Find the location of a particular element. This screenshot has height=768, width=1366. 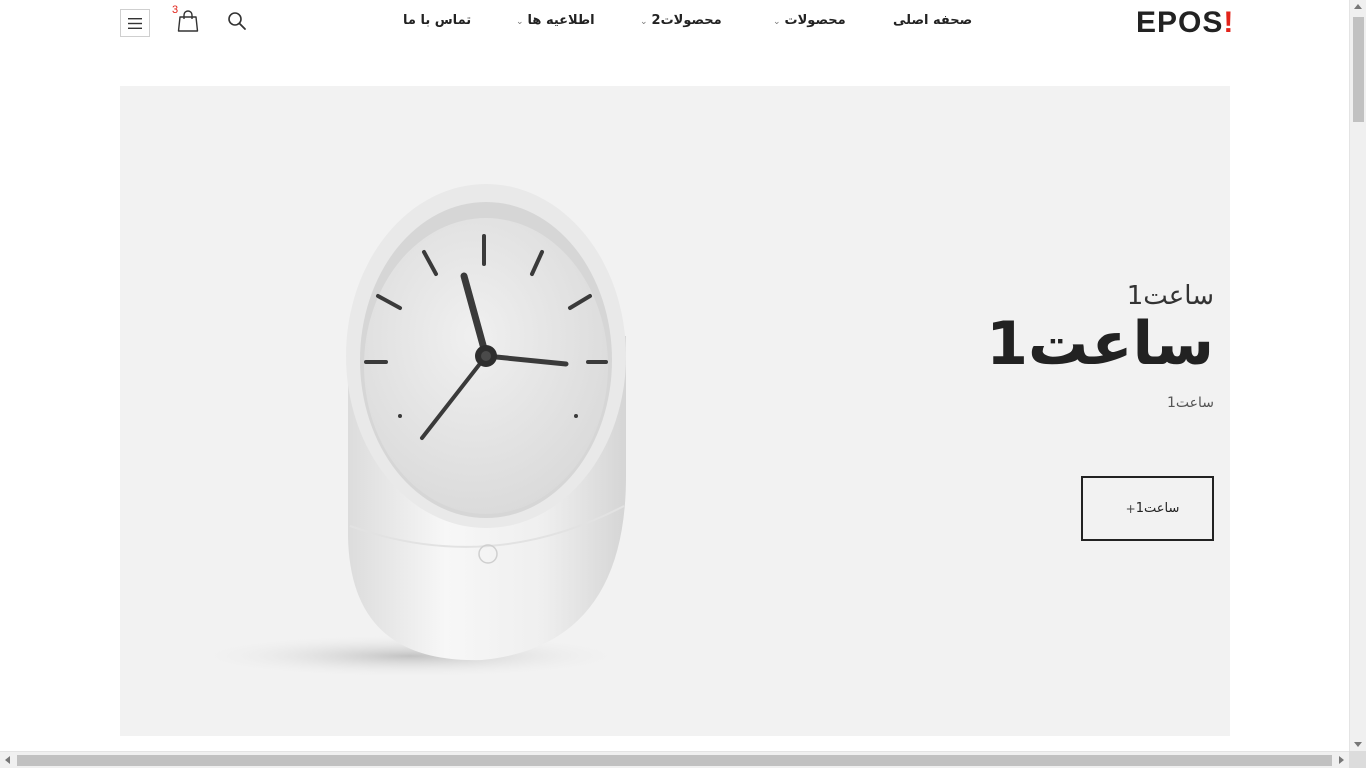

plus-icon: + is located at coordinates (1130, 508).